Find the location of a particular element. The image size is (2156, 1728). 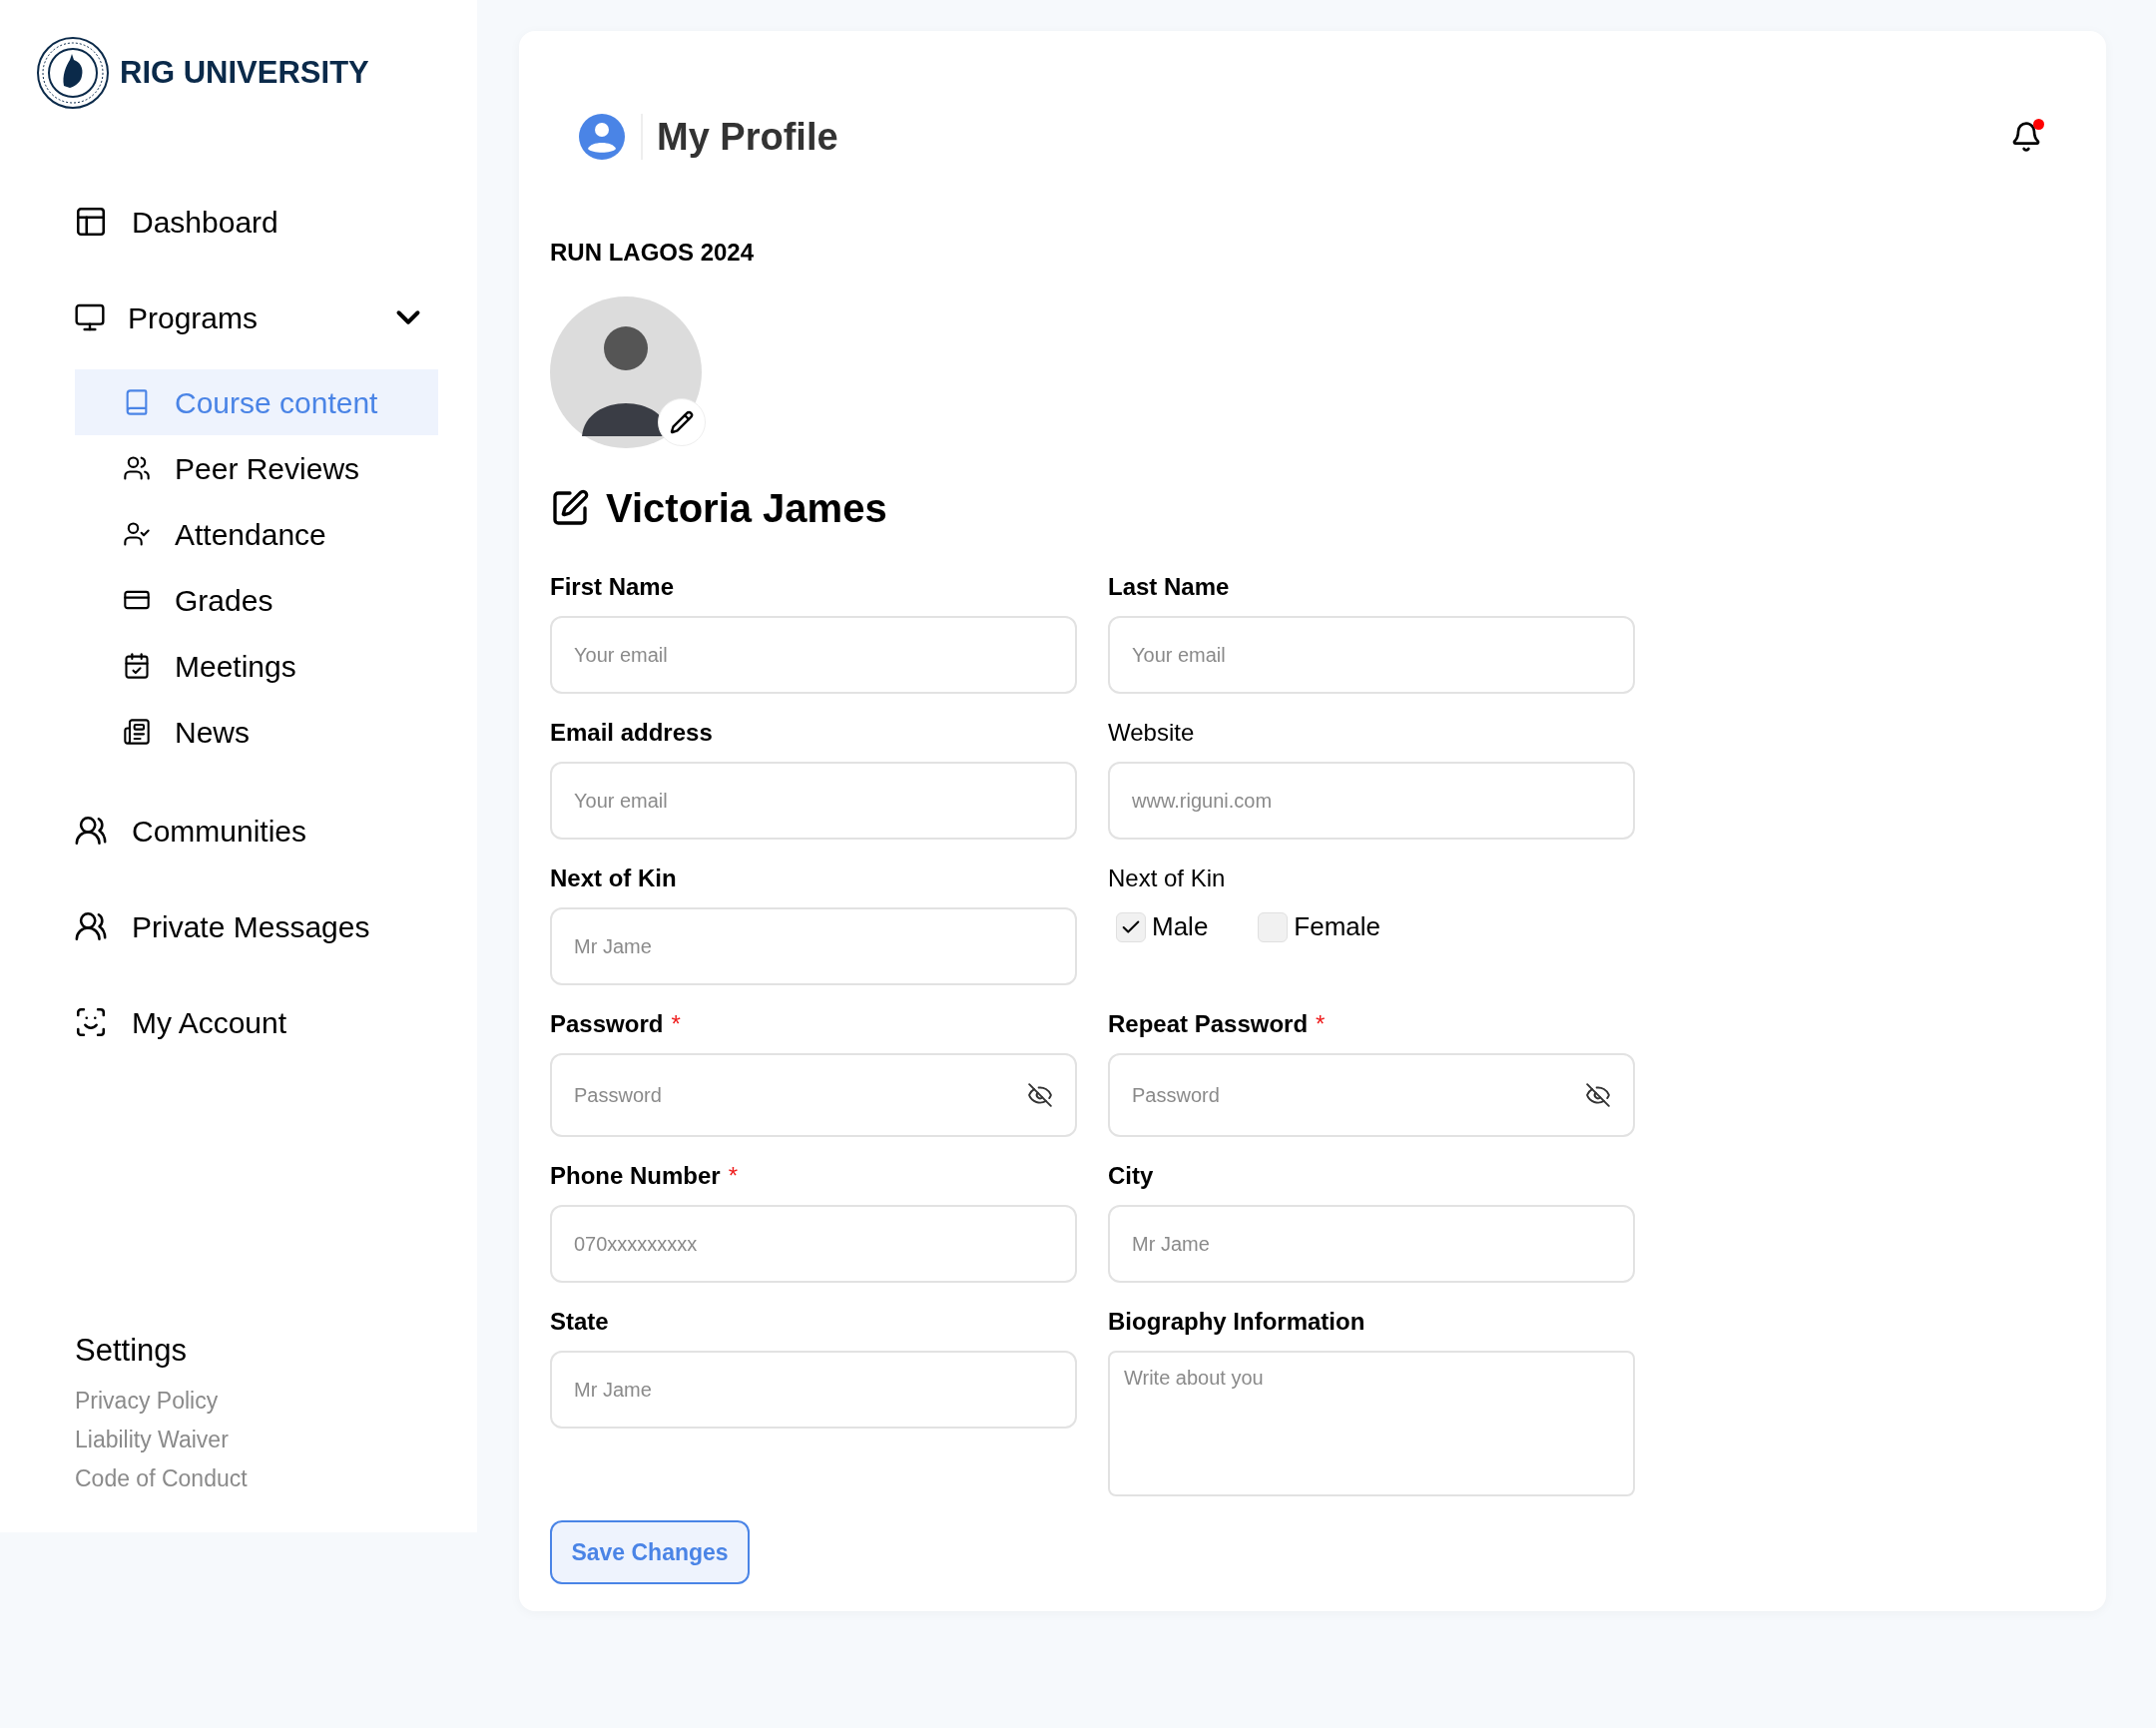

pencil-icon is located at coordinates (682, 422).